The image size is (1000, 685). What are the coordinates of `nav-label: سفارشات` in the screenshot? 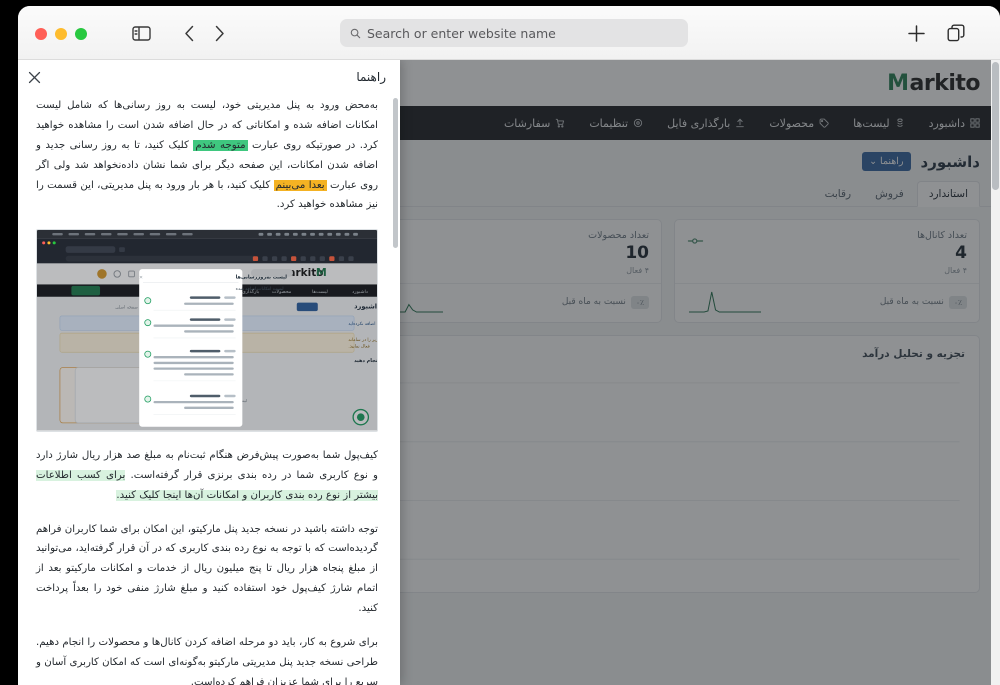 It's located at (527, 123).